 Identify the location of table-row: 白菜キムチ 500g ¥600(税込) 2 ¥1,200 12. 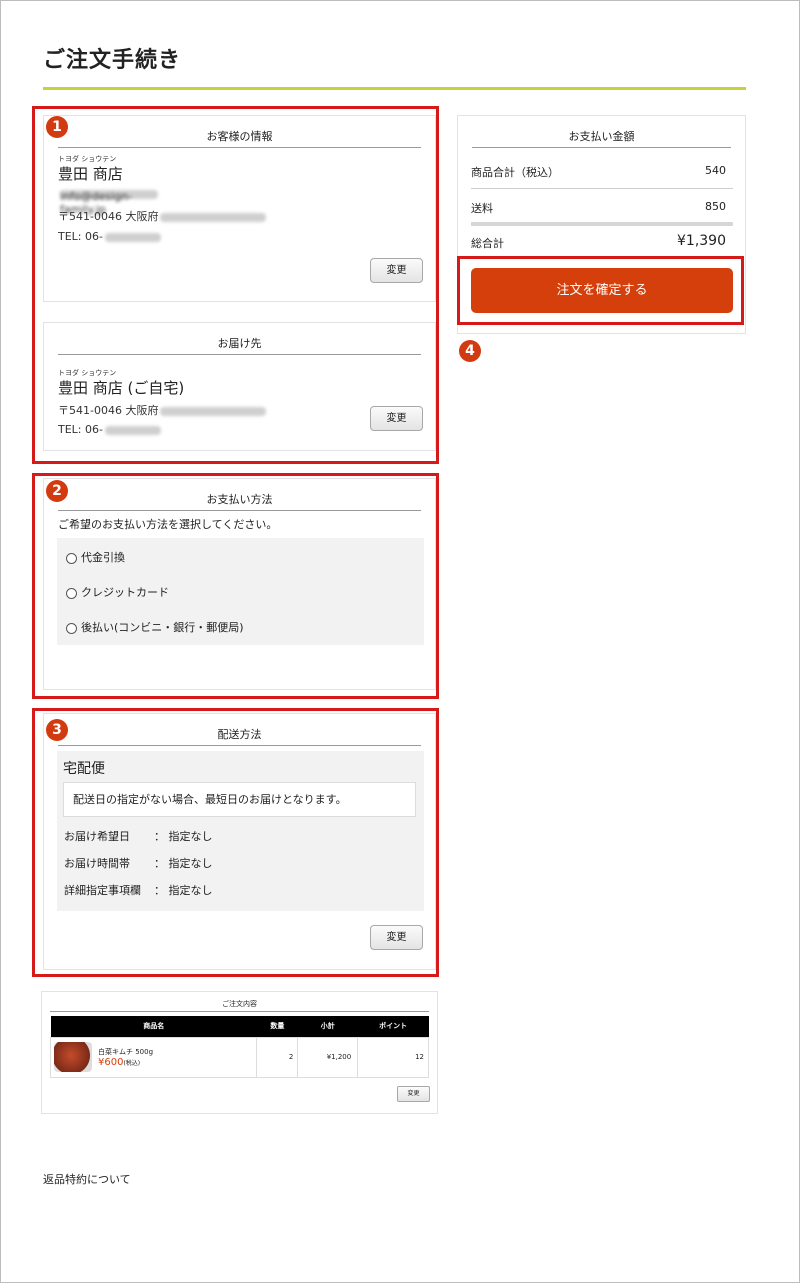
(239, 1057).